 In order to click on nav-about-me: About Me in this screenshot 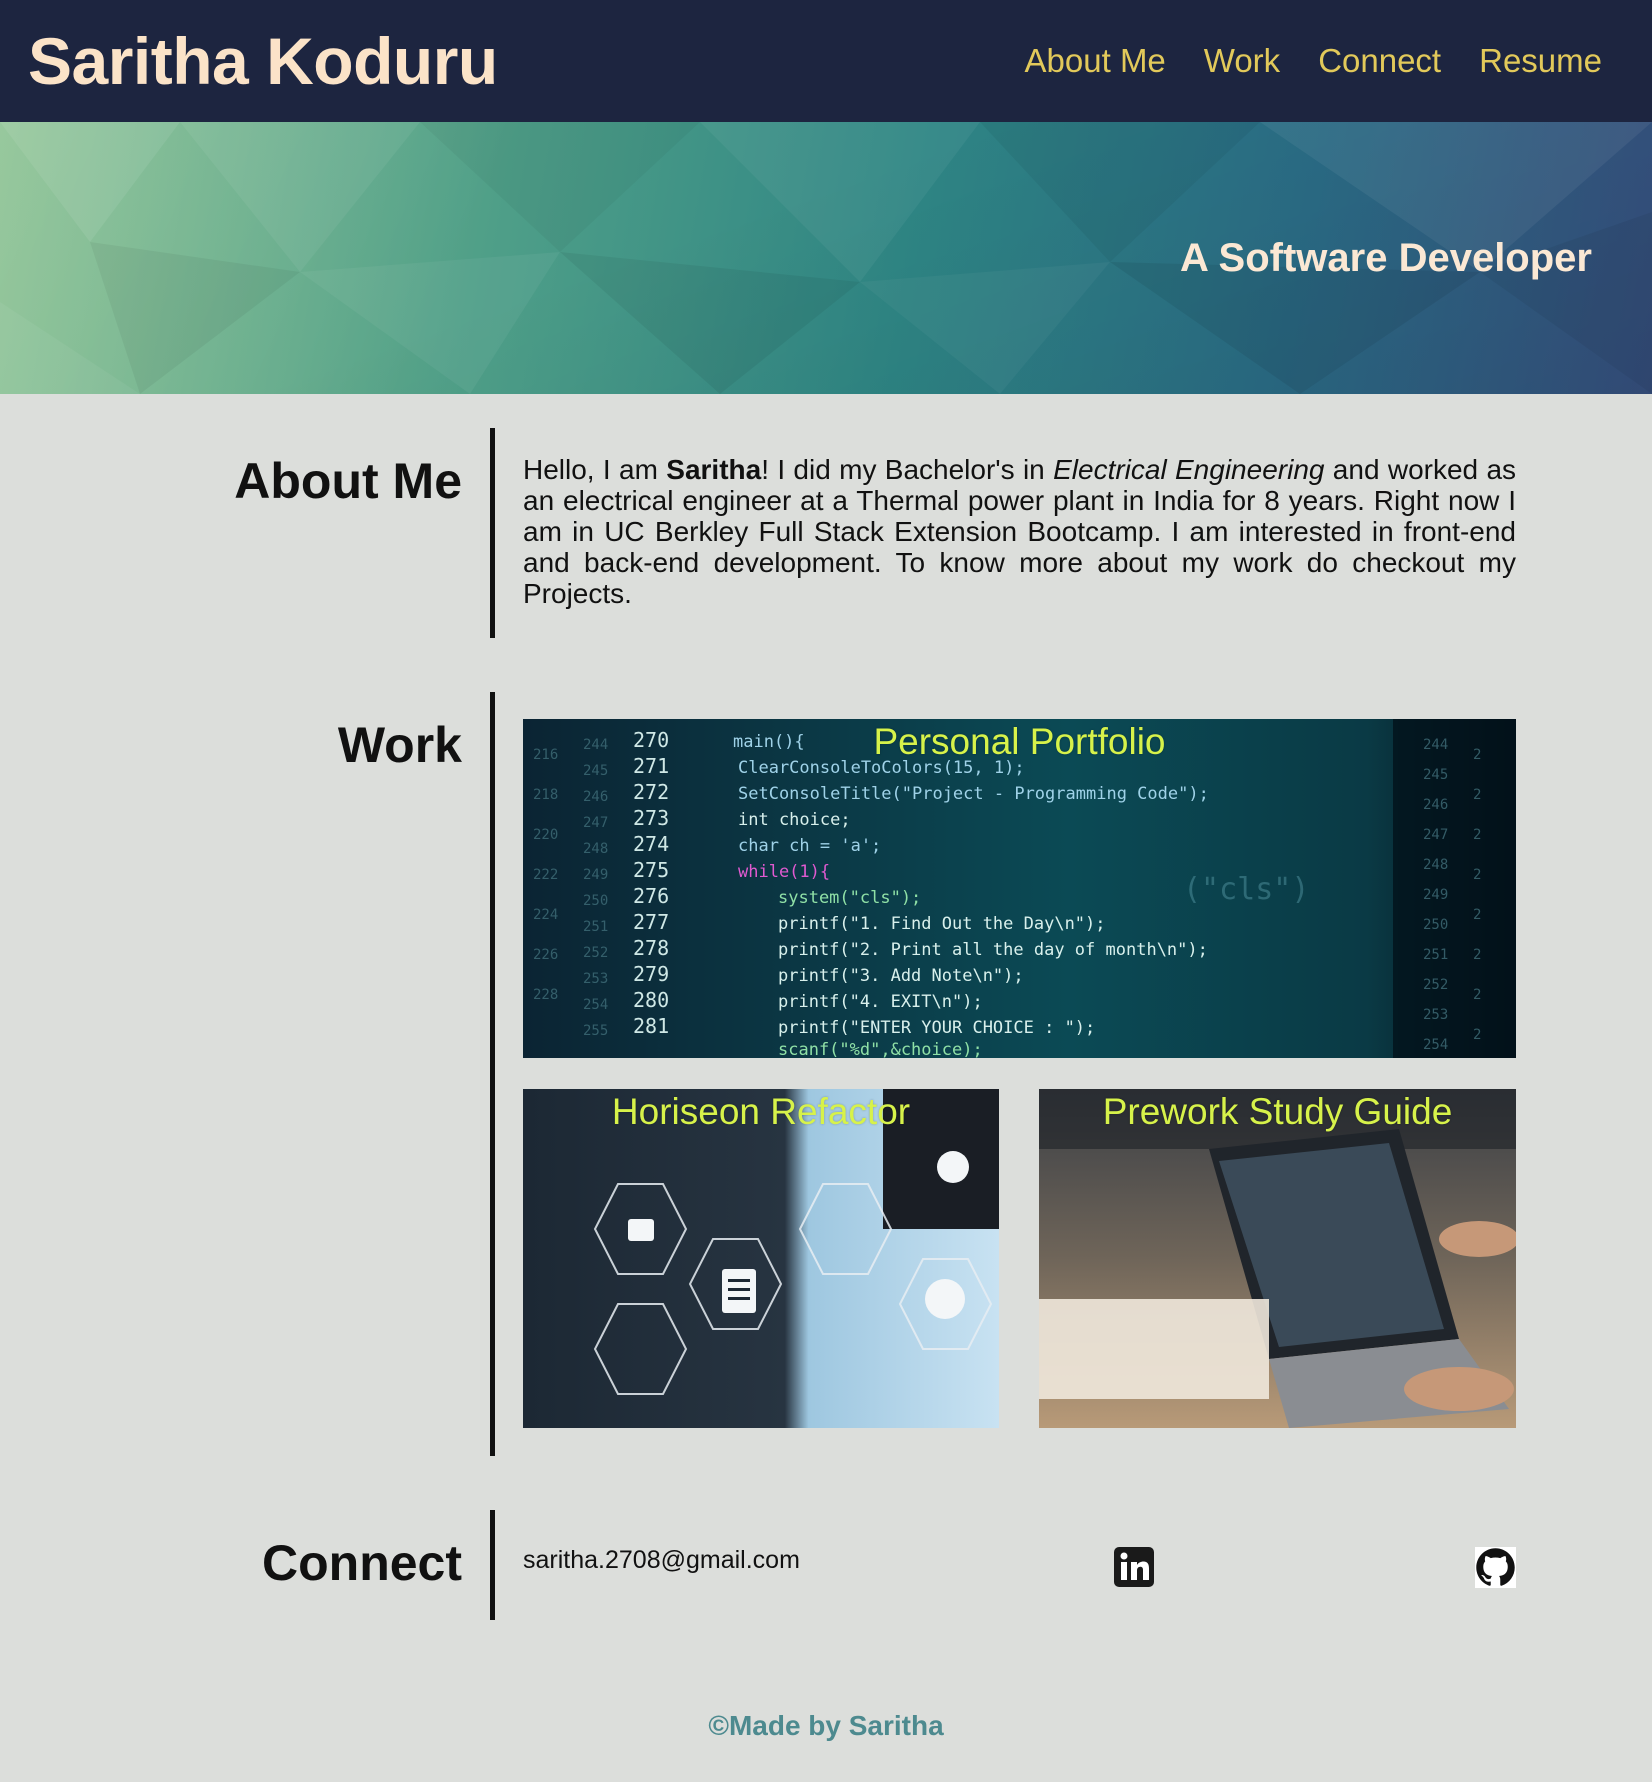, I will do `click(1095, 61)`.